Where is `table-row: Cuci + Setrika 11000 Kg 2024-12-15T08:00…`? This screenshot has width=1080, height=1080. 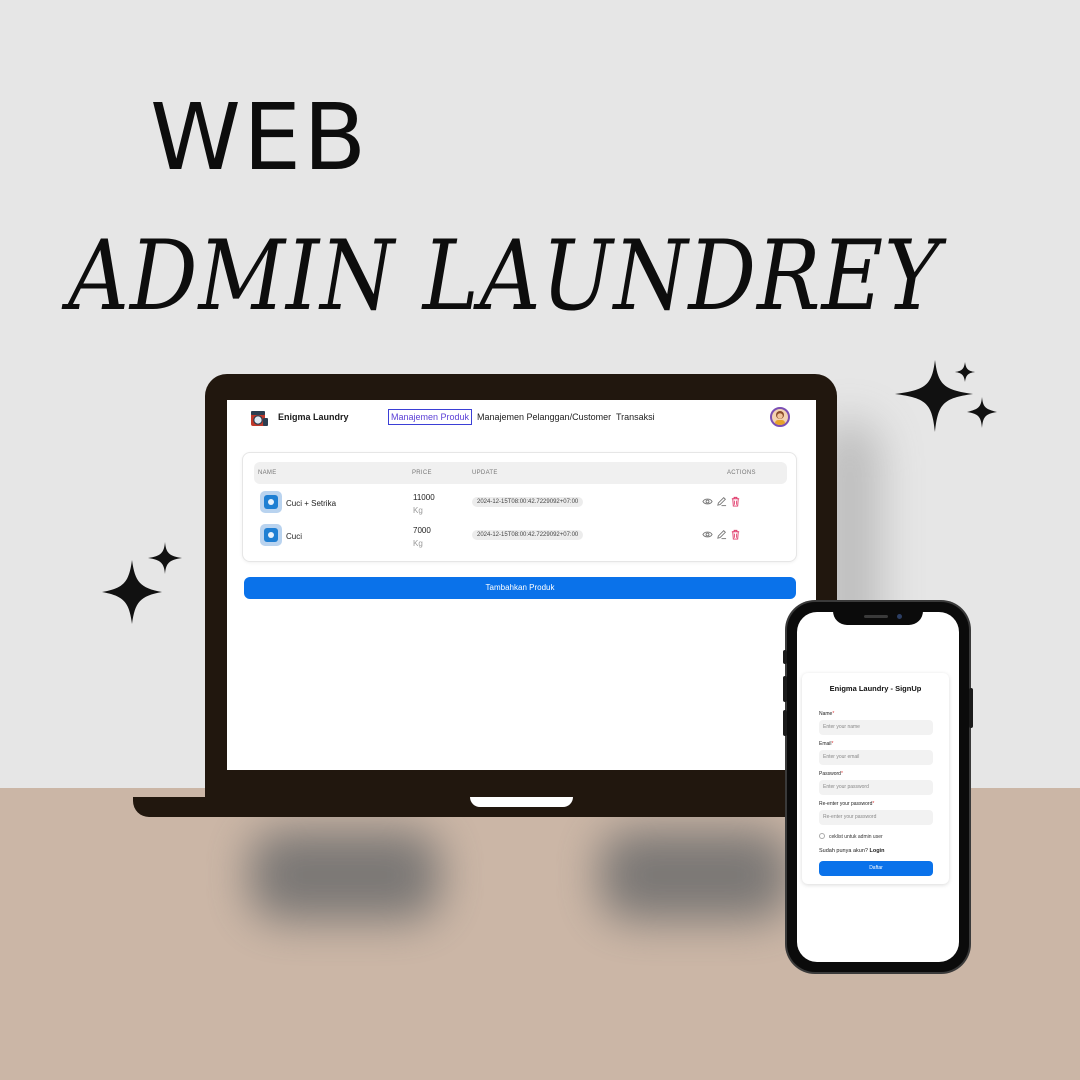
table-row: Cuci + Setrika 11000 Kg 2024-12-15T08:00… is located at coordinates (519, 504).